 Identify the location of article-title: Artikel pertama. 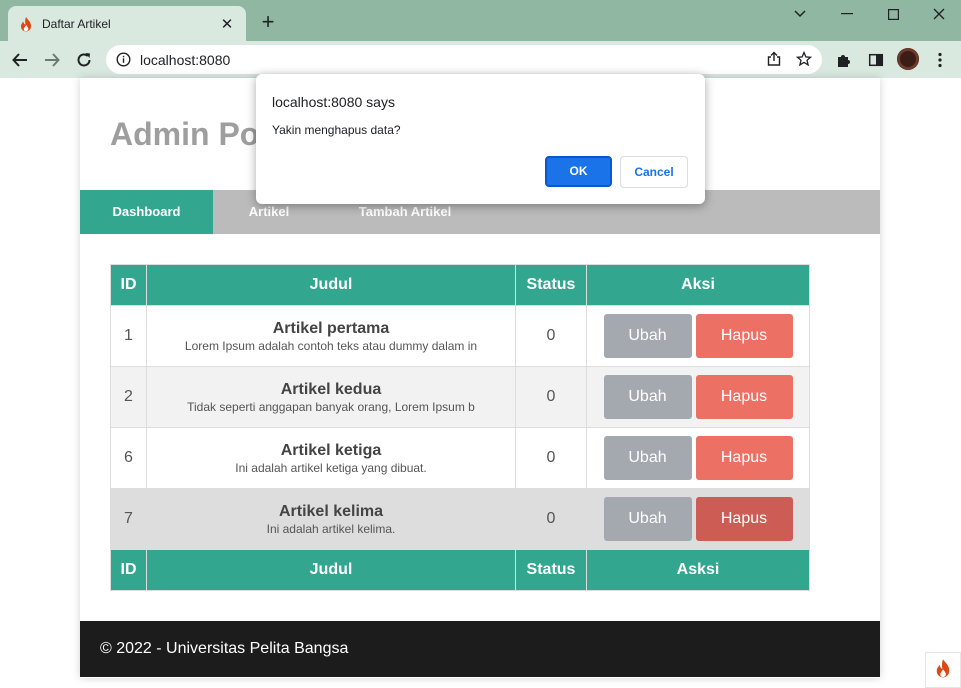
(331, 328).